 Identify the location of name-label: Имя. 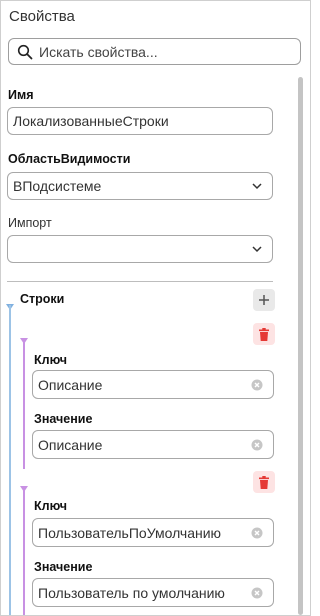
(21, 95).